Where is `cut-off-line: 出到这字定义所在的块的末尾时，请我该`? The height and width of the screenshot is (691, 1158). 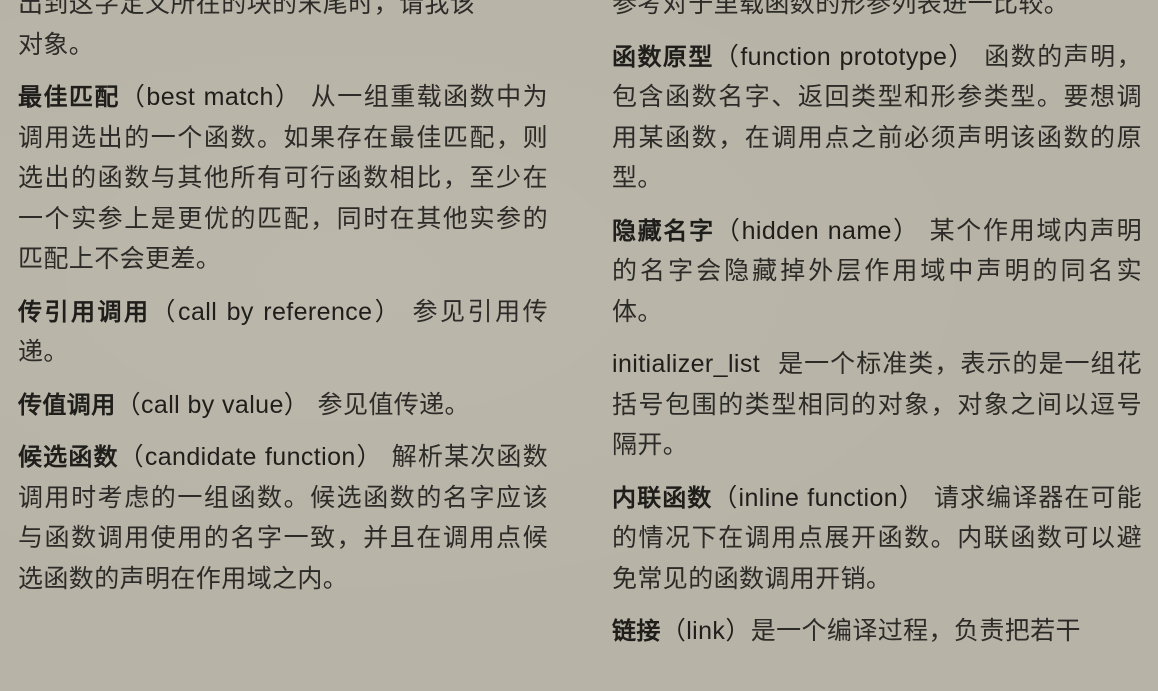
cut-off-line: 出到这字定义所在的块的末尾时，请我该 is located at coordinates (247, 9).